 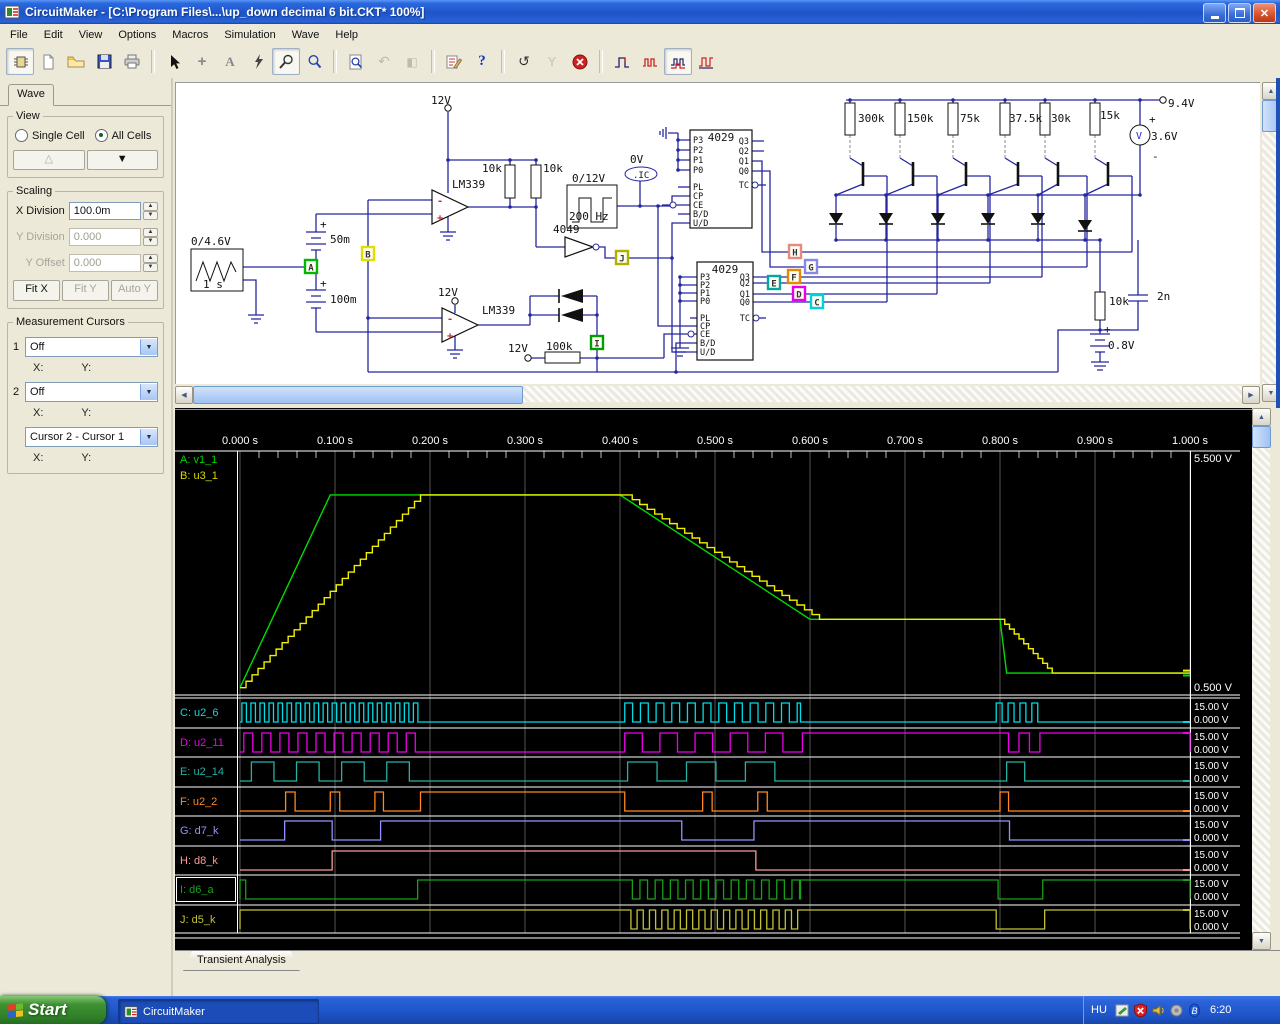 What do you see at coordinates (91, 437) in the screenshot?
I see `cursor-diff-select: Cursor 2 - Cursor 1 ▼` at bounding box center [91, 437].